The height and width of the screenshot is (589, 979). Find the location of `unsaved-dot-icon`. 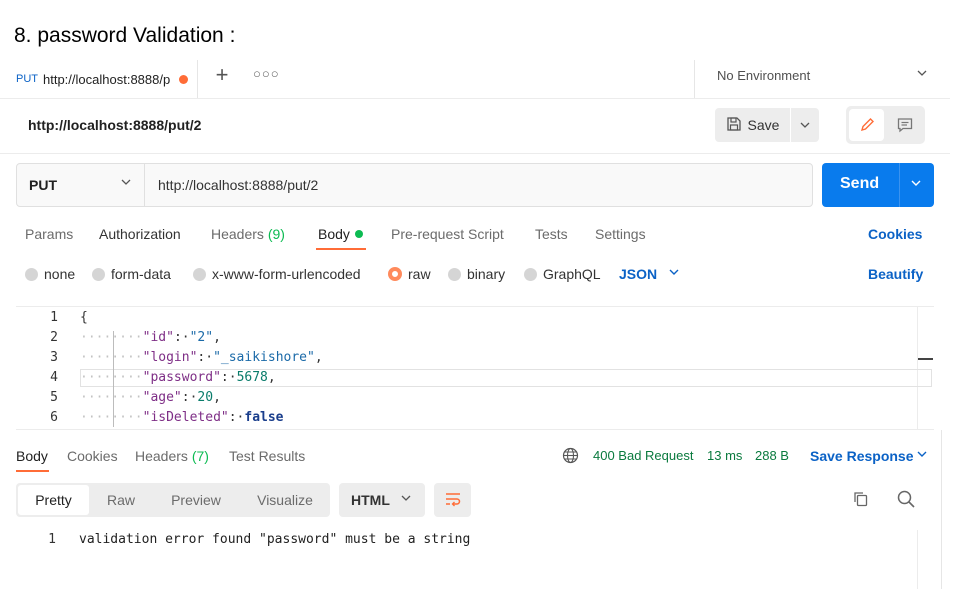

unsaved-dot-icon is located at coordinates (183, 79).